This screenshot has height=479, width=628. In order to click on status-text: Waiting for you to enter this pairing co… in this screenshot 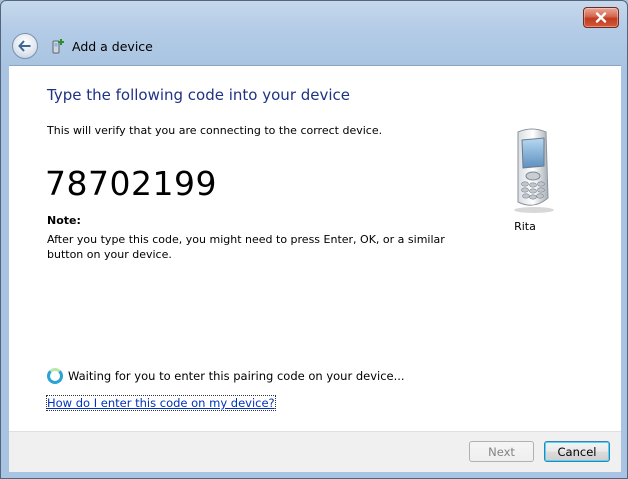, I will do `click(236, 376)`.